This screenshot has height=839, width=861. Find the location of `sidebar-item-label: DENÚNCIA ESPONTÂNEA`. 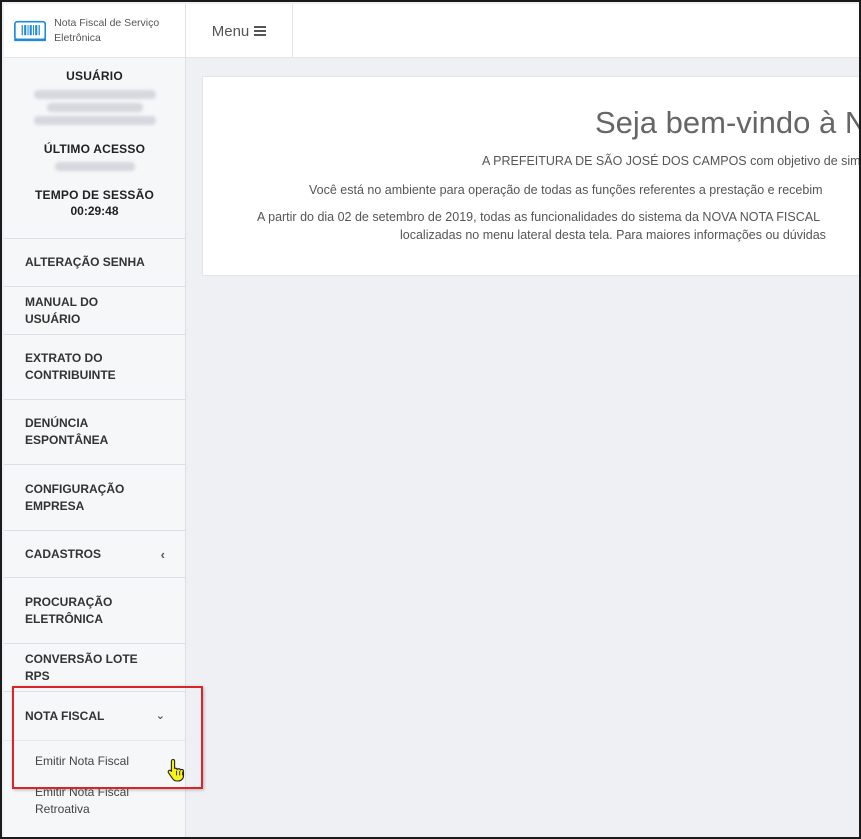

sidebar-item-label: DENÚNCIA ESPONTÂNEA is located at coordinates (67, 431).